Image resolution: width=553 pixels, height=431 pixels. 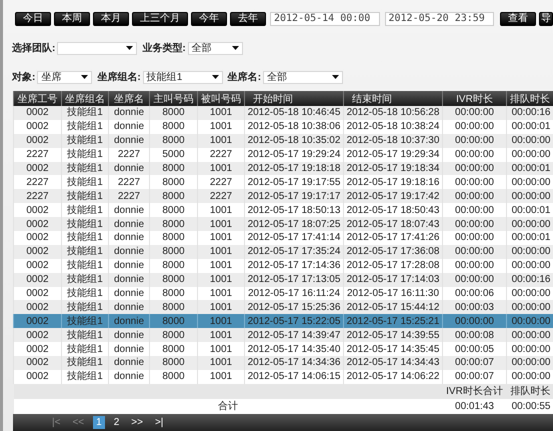 I want to click on pager-link: >|, so click(x=159, y=422).